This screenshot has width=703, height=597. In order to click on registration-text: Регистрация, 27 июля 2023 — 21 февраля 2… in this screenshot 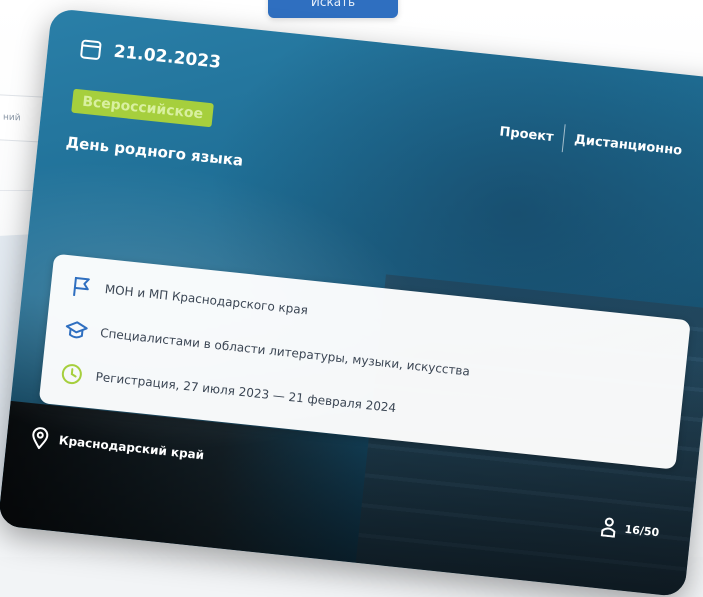, I will do `click(245, 392)`.